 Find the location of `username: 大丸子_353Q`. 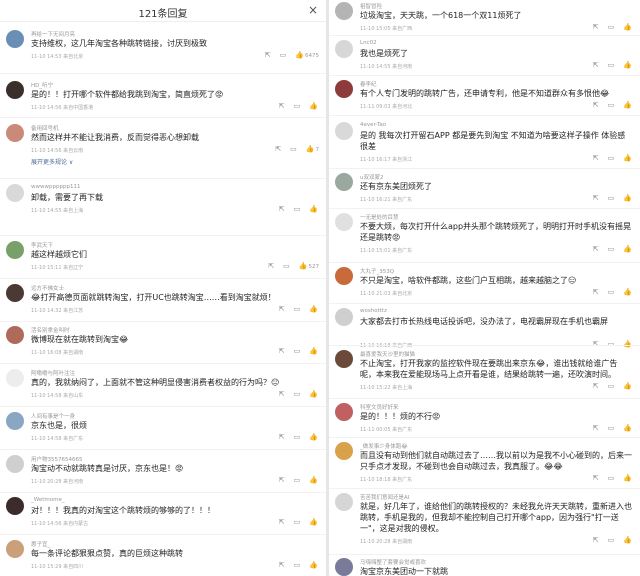

username: 大丸子_353Q is located at coordinates (377, 271).